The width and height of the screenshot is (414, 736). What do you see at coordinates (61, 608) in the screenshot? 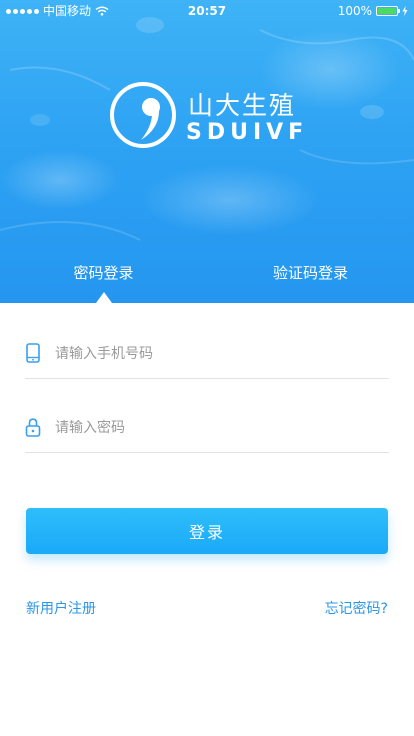
I see `register-link: 新用户注册` at bounding box center [61, 608].